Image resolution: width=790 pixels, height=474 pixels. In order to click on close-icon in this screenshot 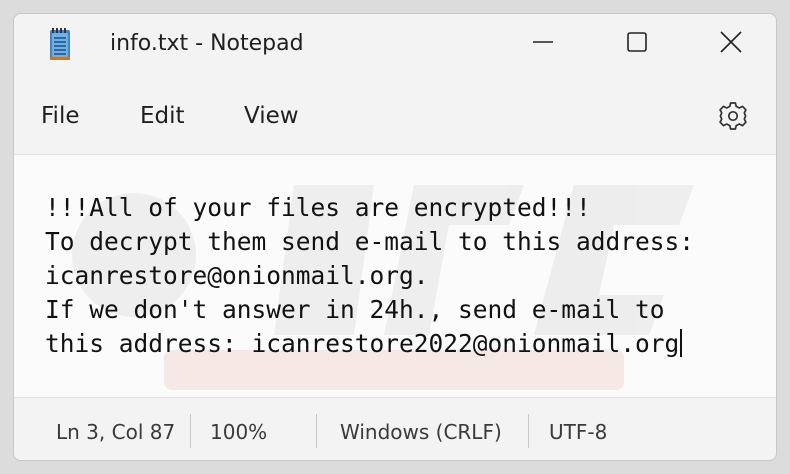, I will do `click(731, 42)`.